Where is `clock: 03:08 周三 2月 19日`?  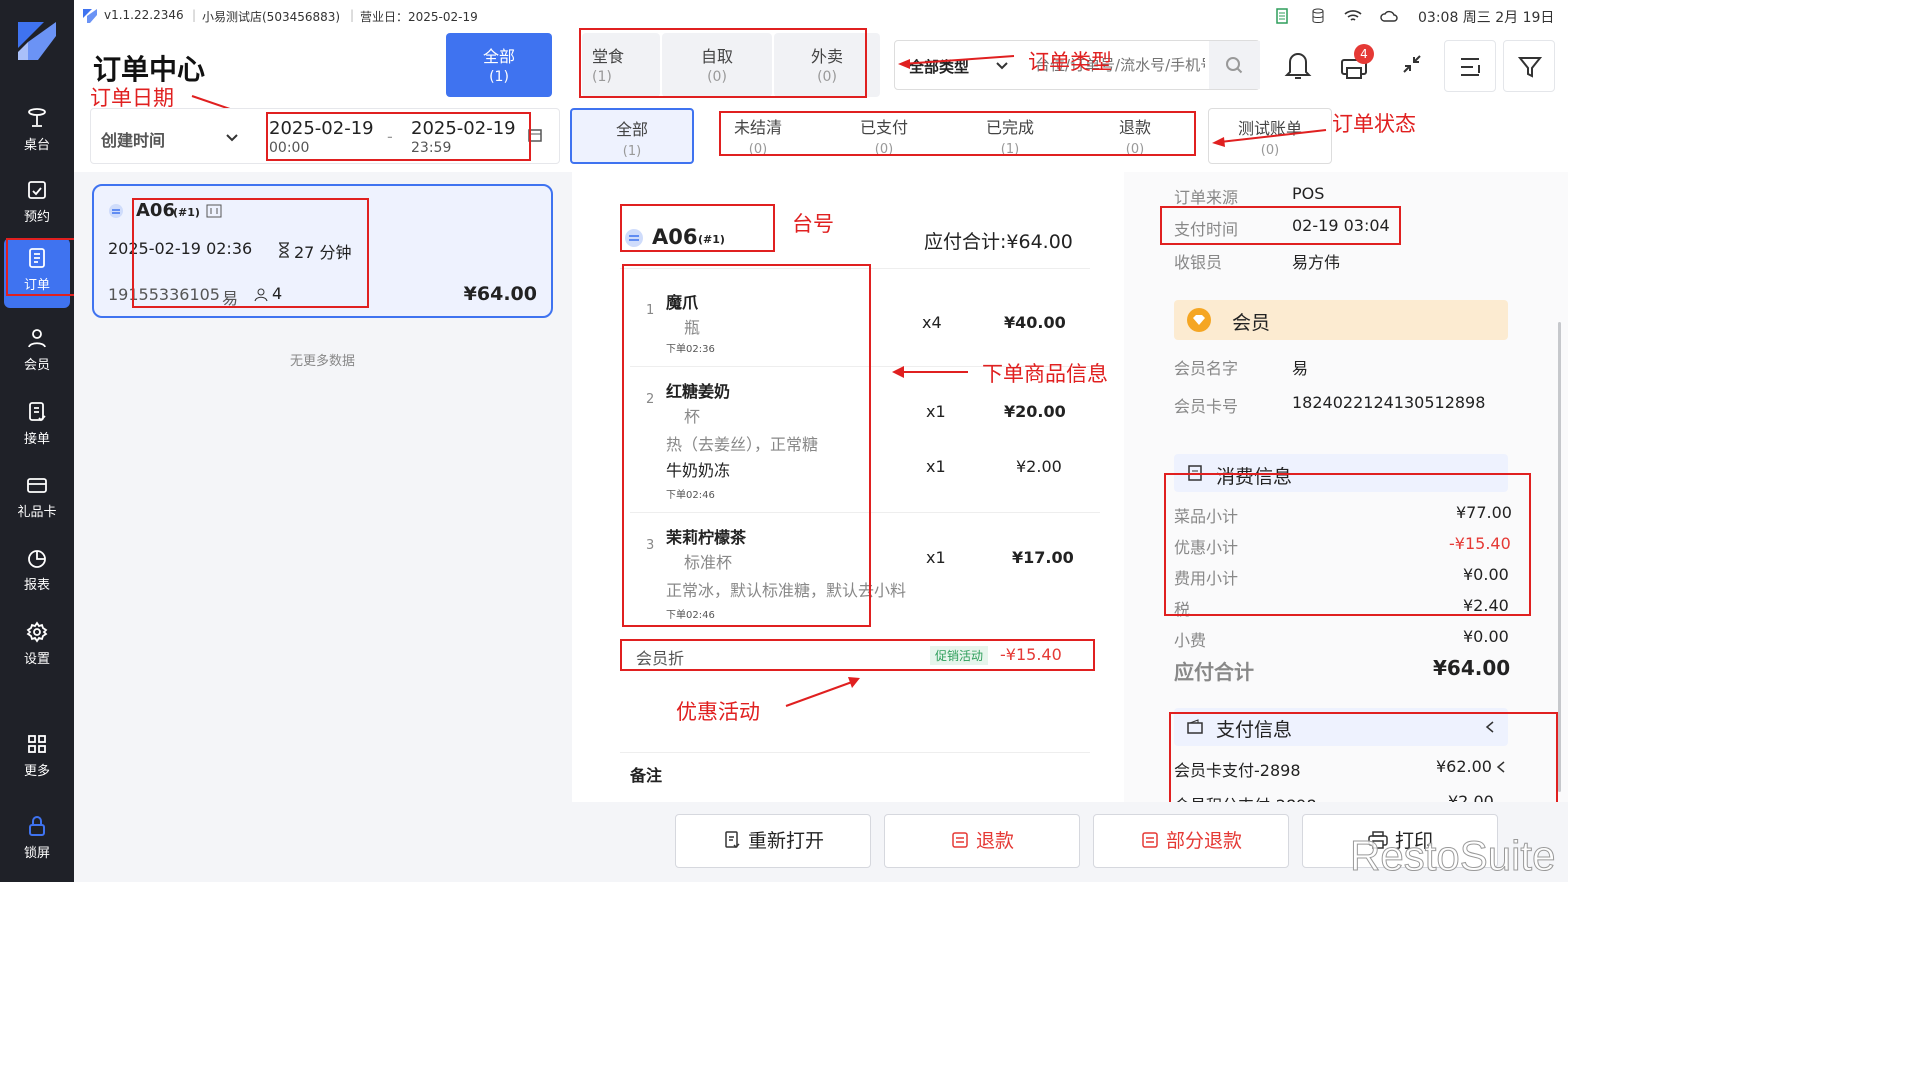 clock: 03:08 周三 2月 19日 is located at coordinates (1486, 18).